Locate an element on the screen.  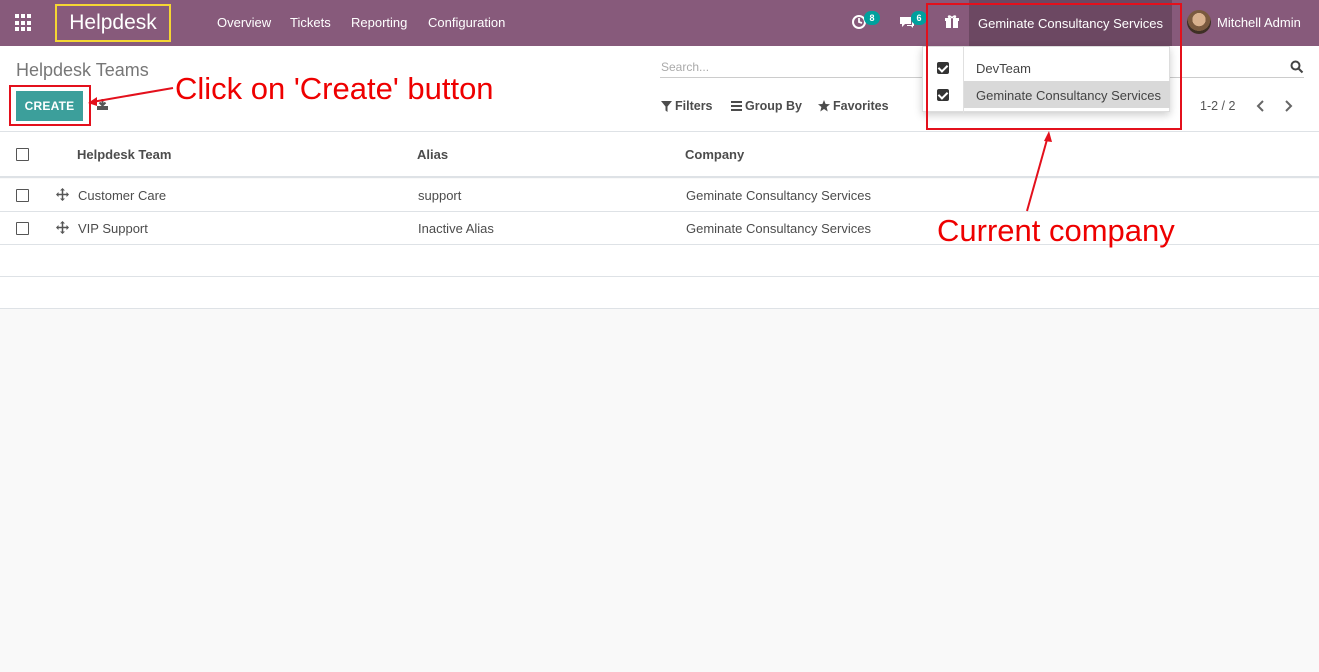
user-name: Mitchell Admin is located at coordinates (1259, 22).